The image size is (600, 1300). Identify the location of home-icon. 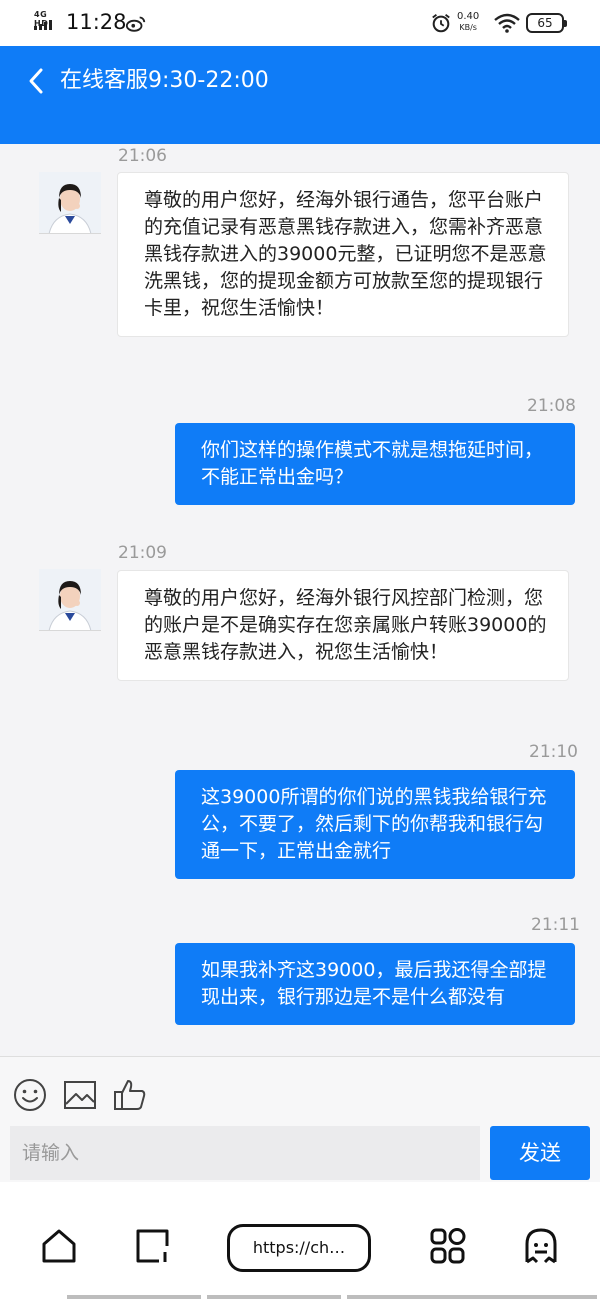
(59, 1246).